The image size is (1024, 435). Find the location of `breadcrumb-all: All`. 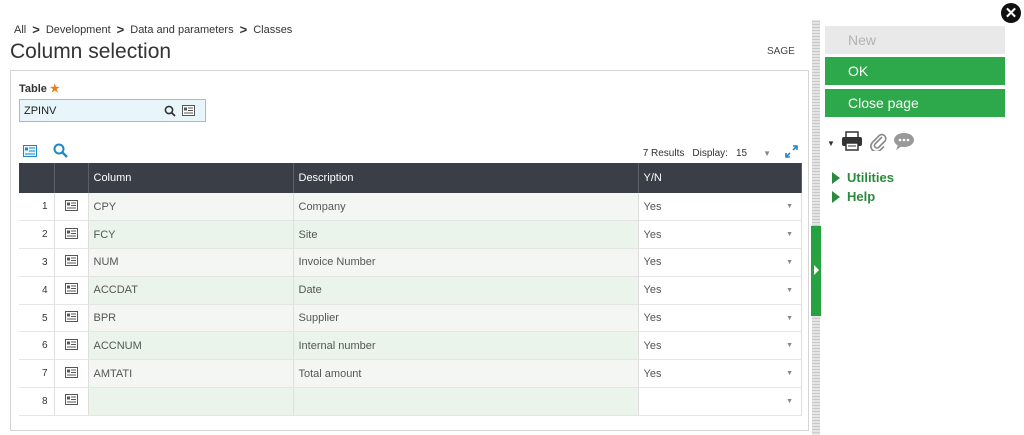

breadcrumb-all: All is located at coordinates (20, 30).